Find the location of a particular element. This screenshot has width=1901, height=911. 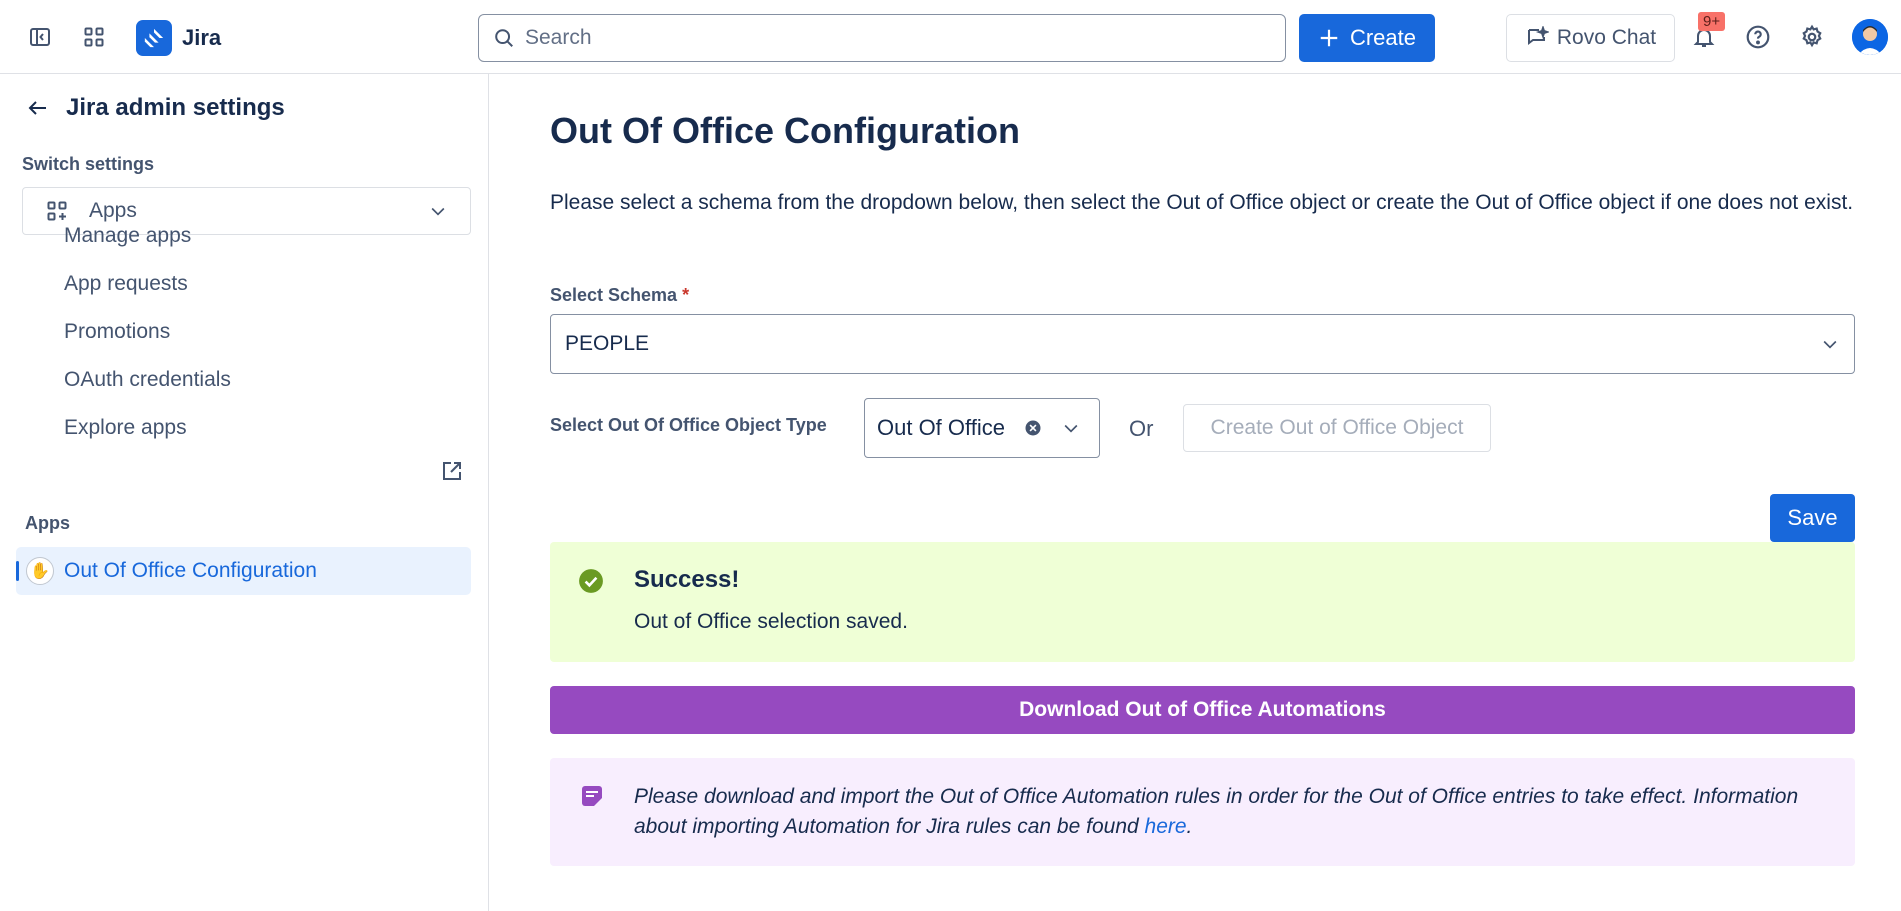

success-message-box: Success! Out of Office selection saved. is located at coordinates (1202, 602).